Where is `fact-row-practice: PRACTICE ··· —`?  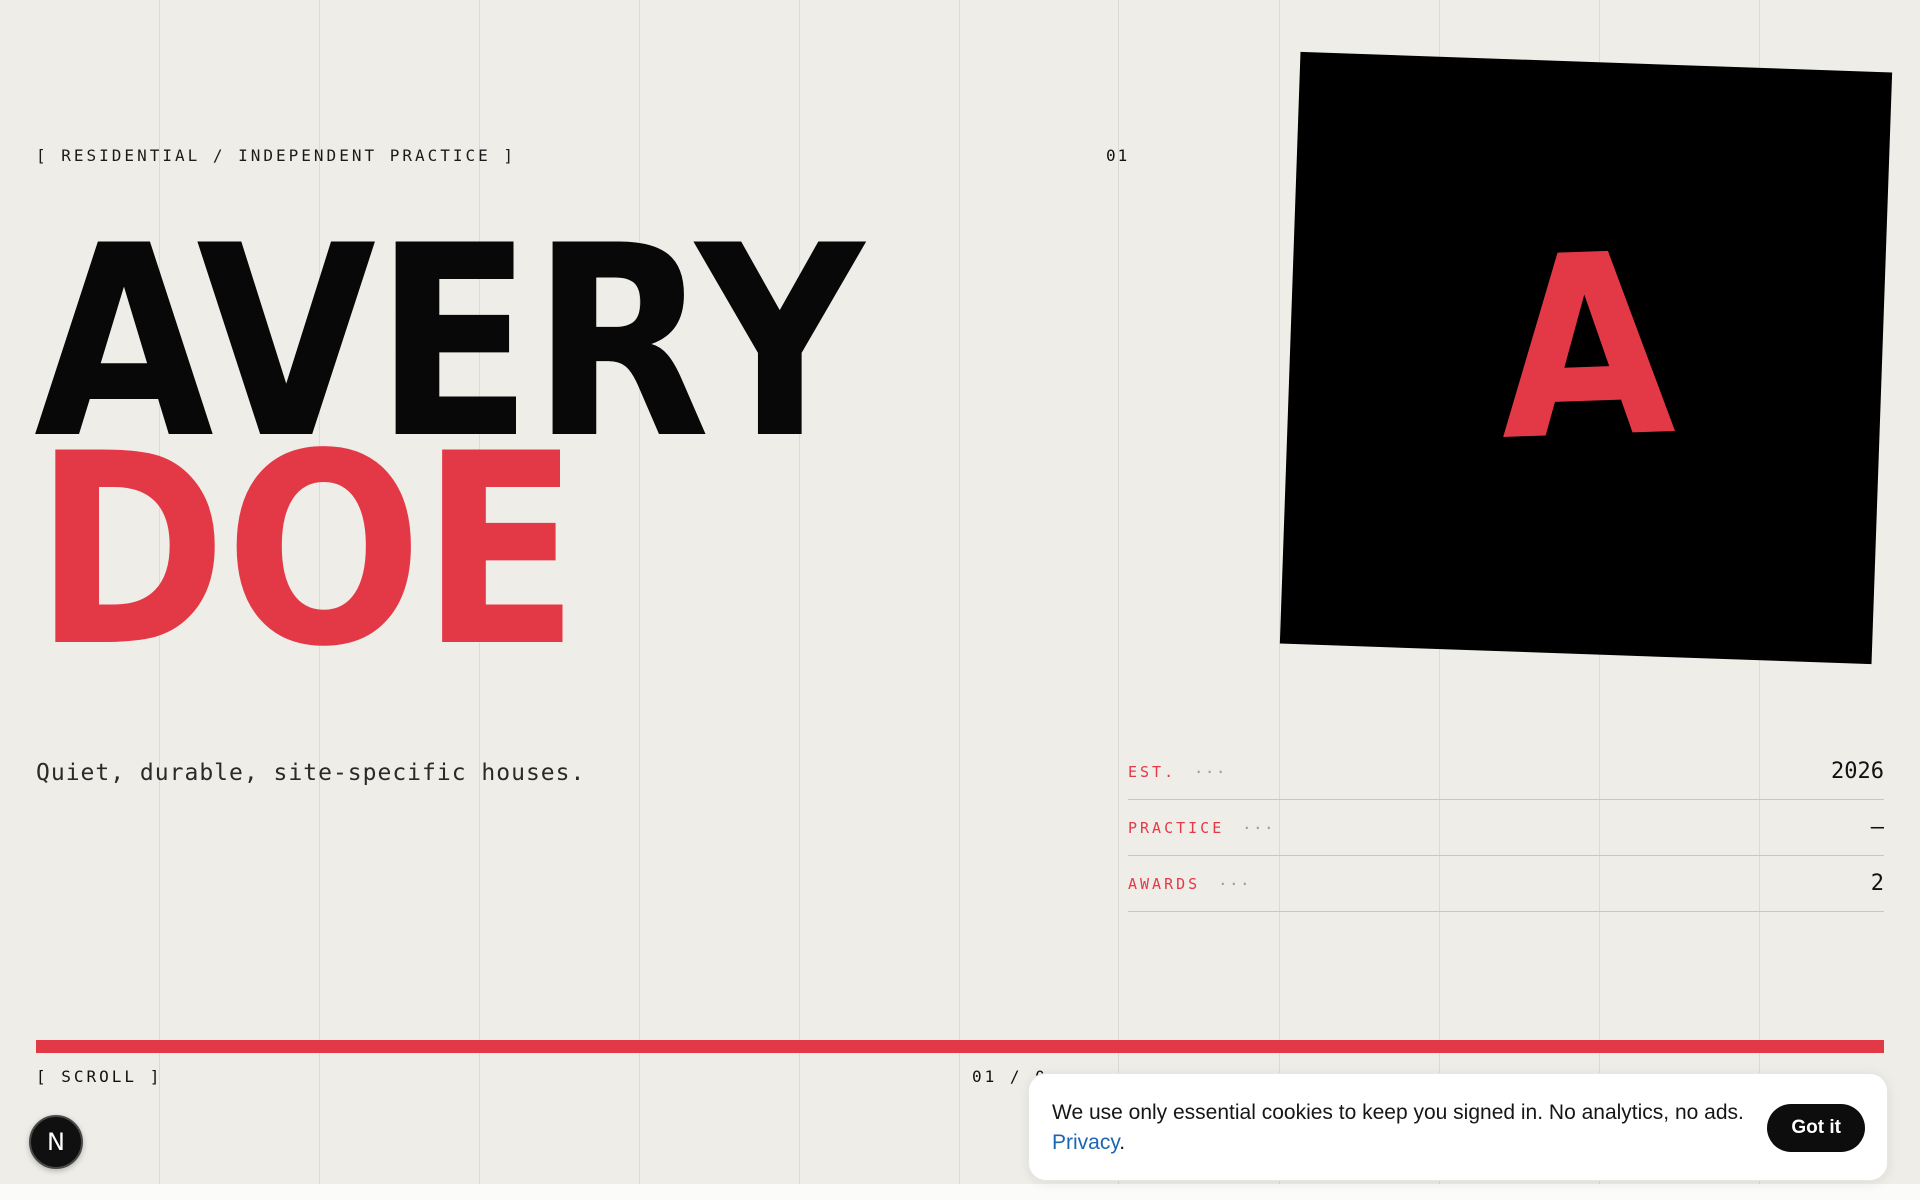
fact-row-practice: PRACTICE ··· — is located at coordinates (1506, 828).